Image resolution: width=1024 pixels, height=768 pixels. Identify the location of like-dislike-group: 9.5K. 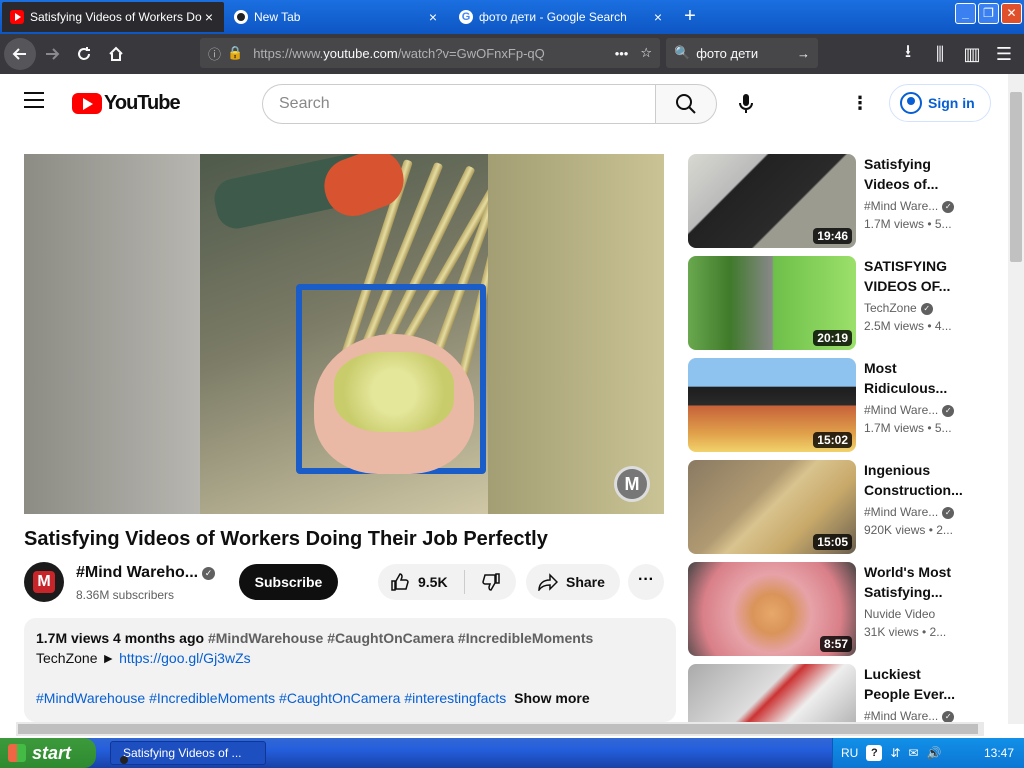
(447, 582).